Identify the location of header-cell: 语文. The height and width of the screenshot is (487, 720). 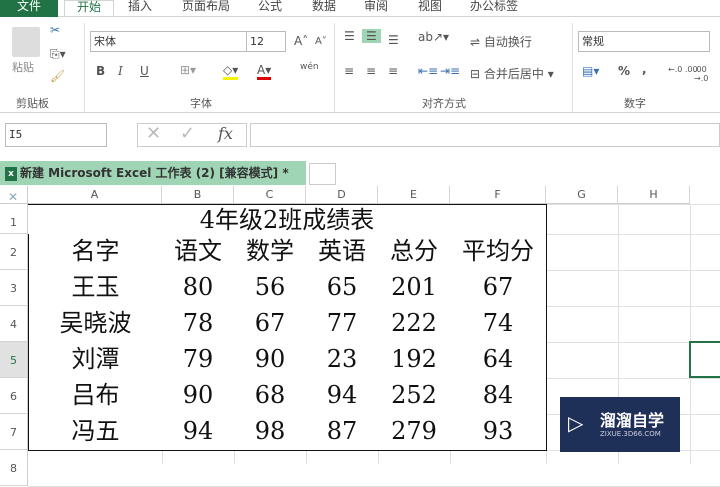
(198, 252).